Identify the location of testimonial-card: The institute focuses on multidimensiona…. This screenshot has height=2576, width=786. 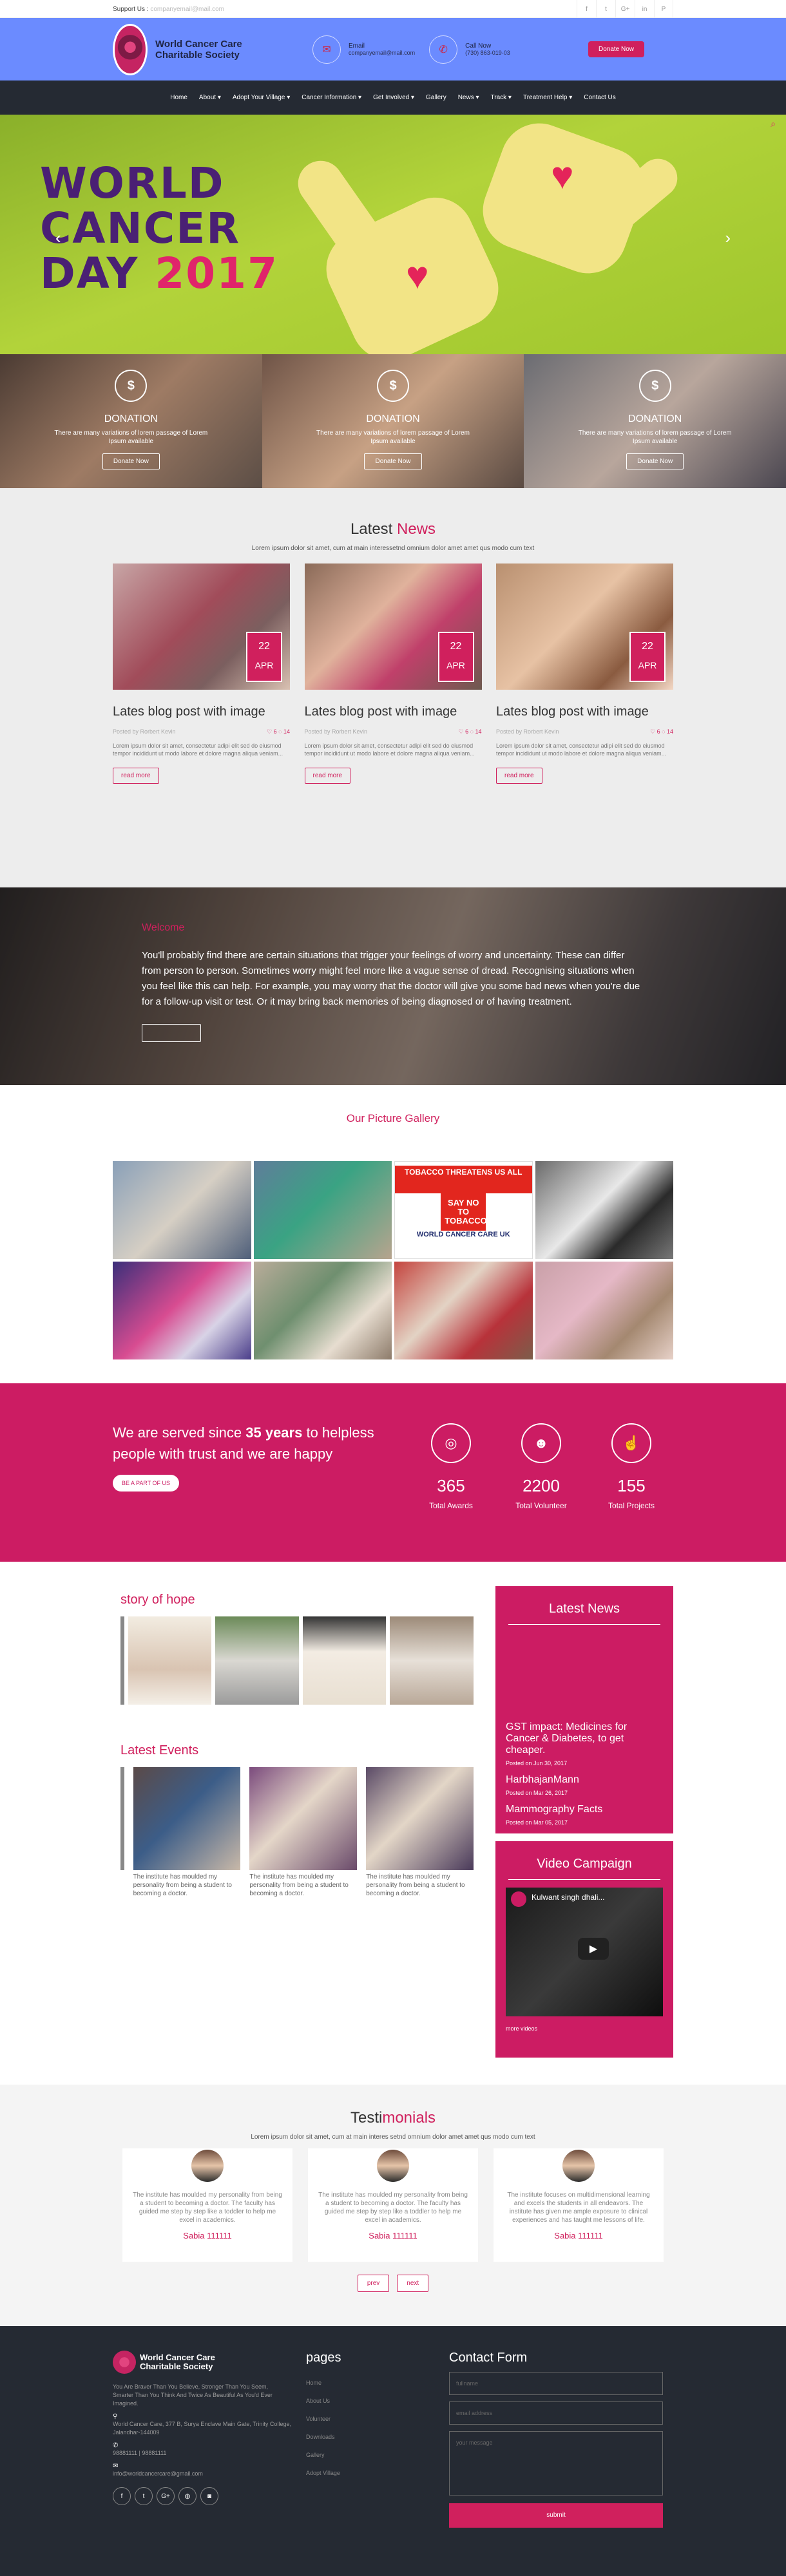
(579, 2205).